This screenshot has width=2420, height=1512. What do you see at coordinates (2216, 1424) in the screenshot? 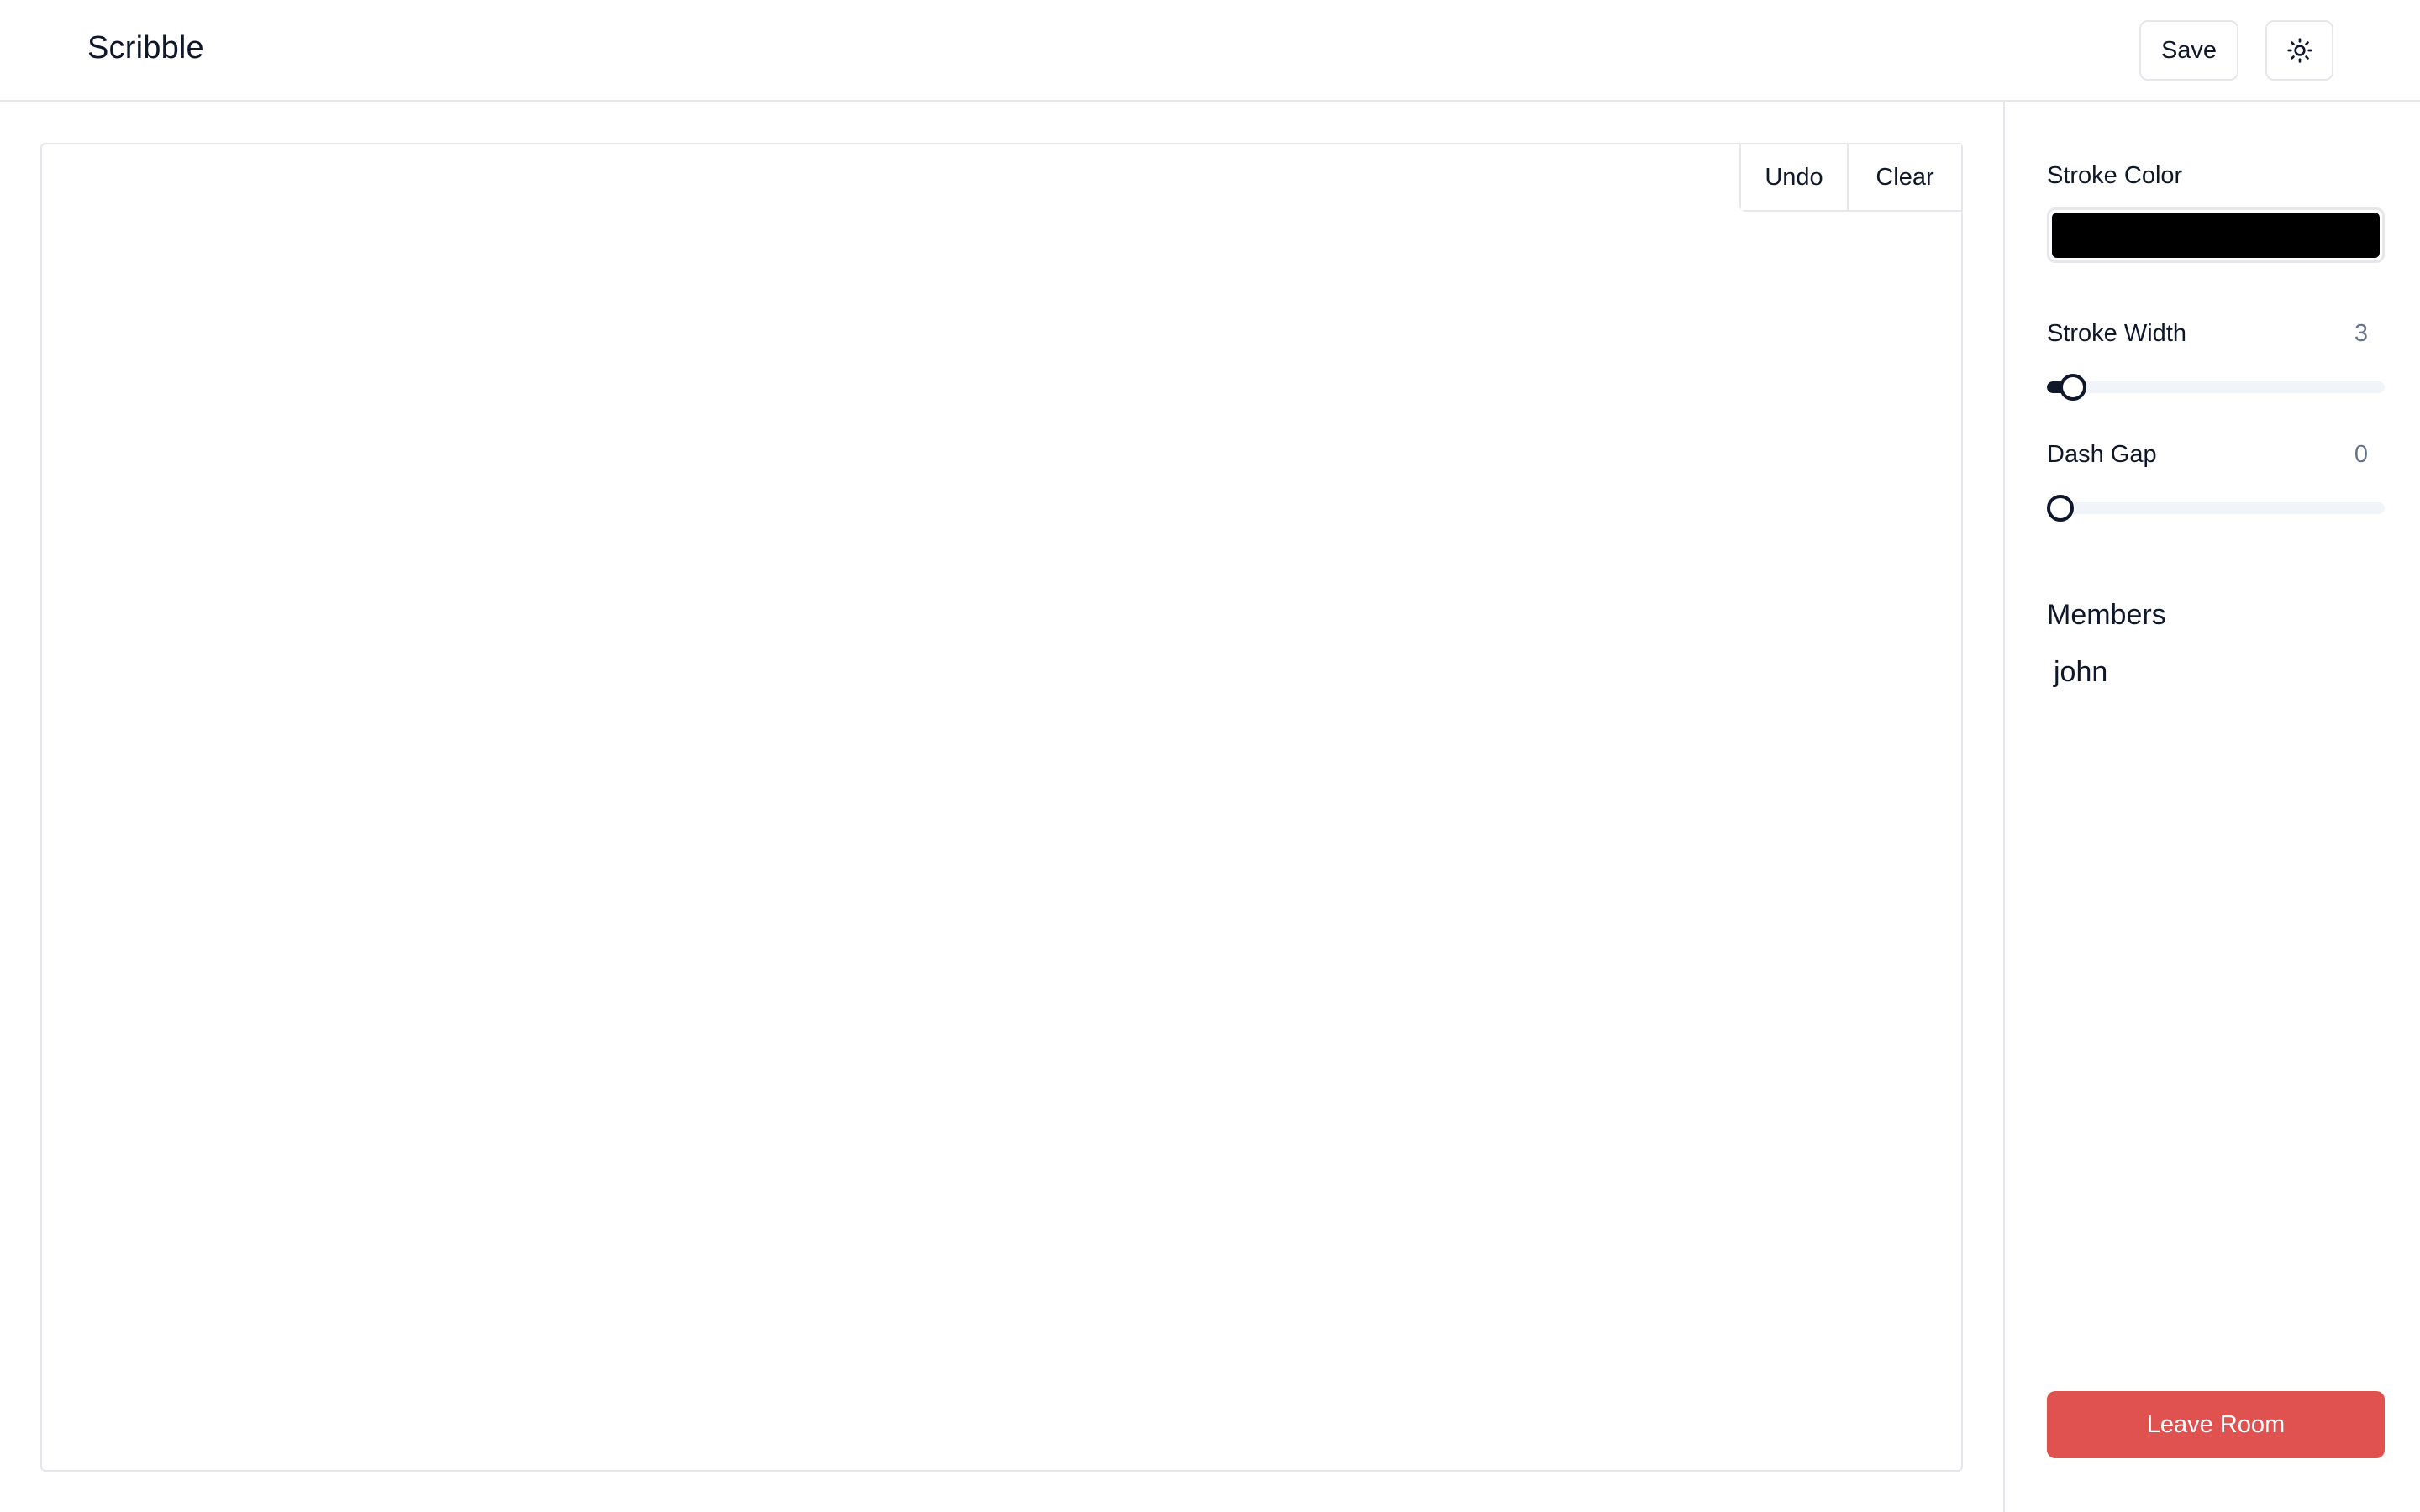
I see `leave-room-button: Leave Room` at bounding box center [2216, 1424].